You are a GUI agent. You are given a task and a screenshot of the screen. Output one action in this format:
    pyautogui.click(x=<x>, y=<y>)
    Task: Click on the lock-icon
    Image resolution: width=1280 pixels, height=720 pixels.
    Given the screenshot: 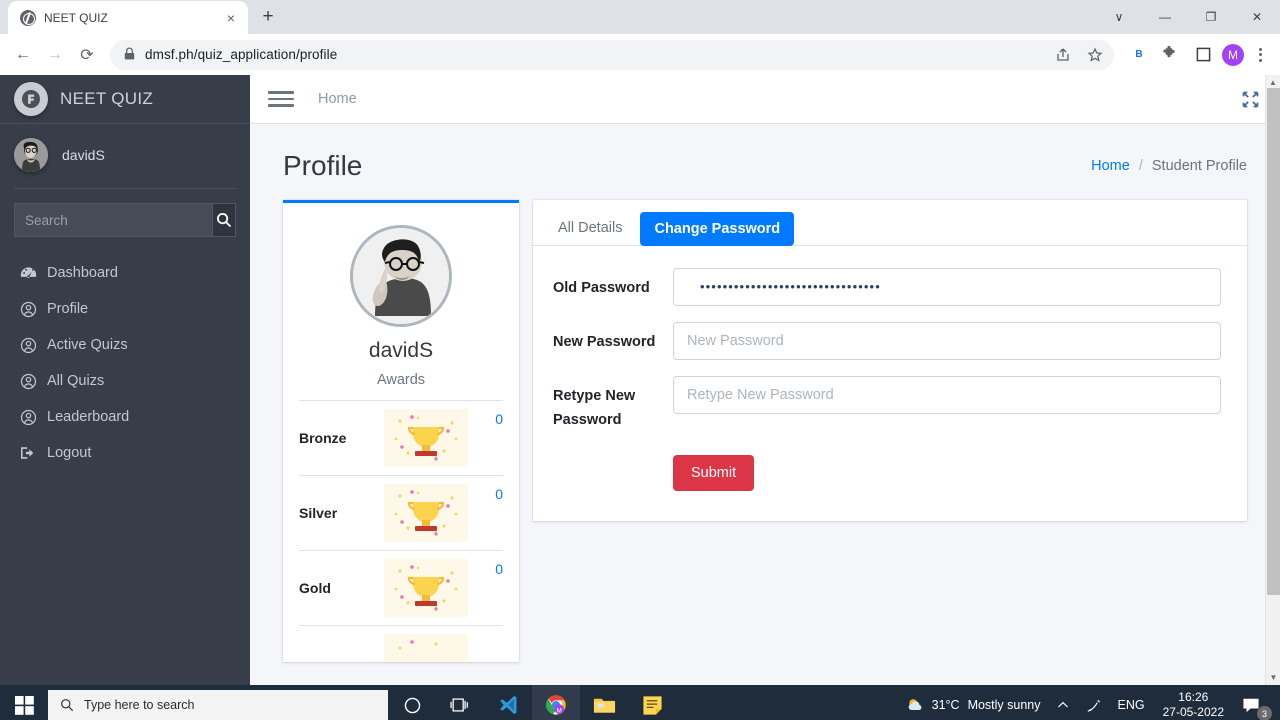 What is the action you would take?
    pyautogui.click(x=129, y=55)
    